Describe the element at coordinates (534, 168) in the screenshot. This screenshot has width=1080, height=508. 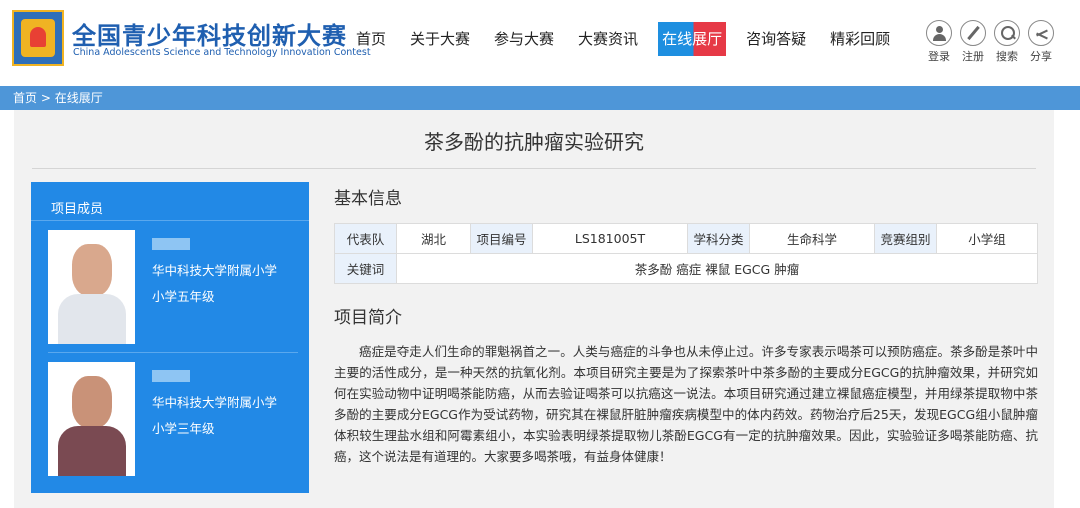
I see `title-divider` at that location.